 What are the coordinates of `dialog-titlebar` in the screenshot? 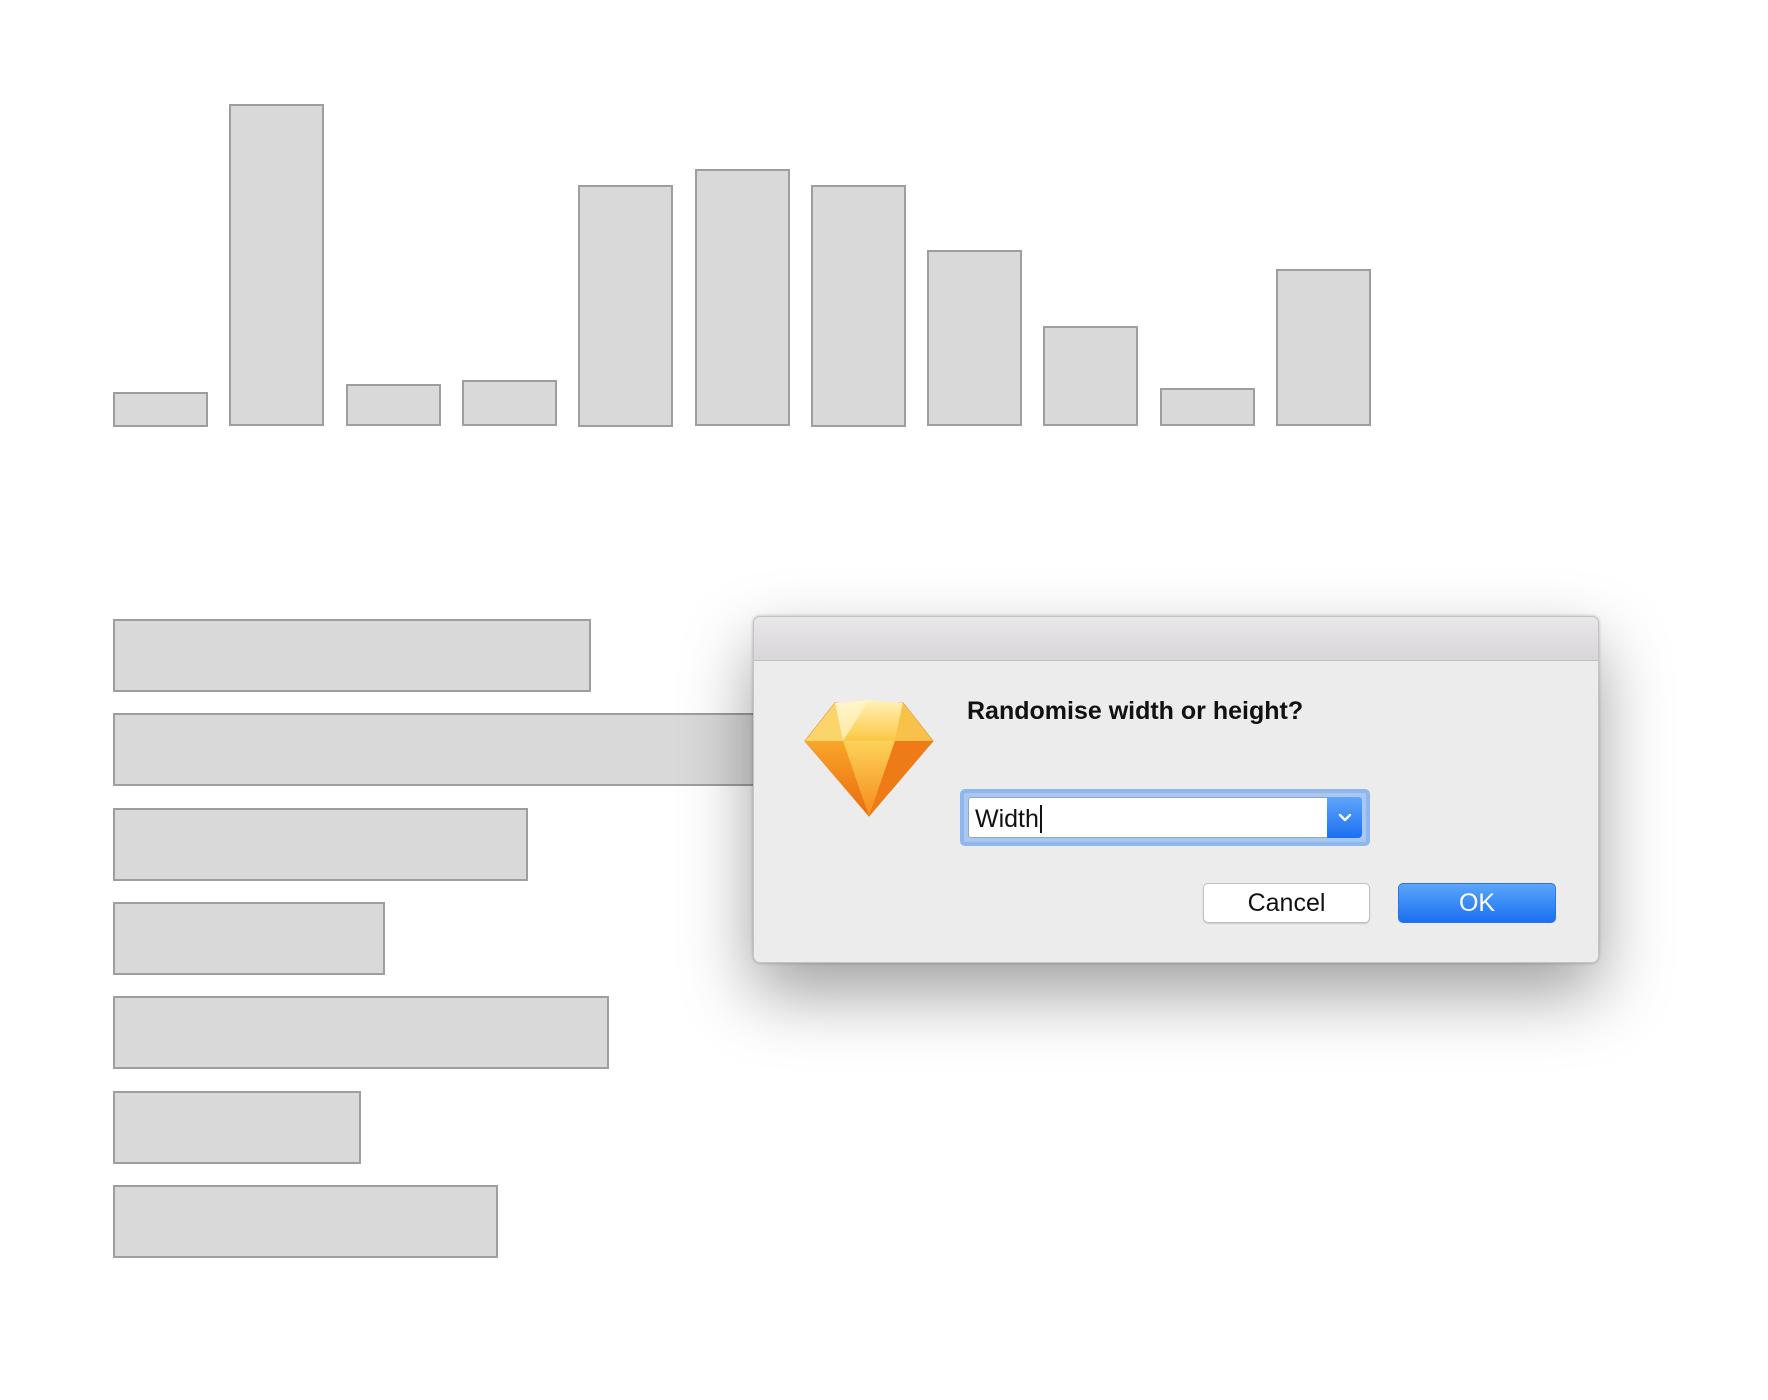 It's located at (1176, 639).